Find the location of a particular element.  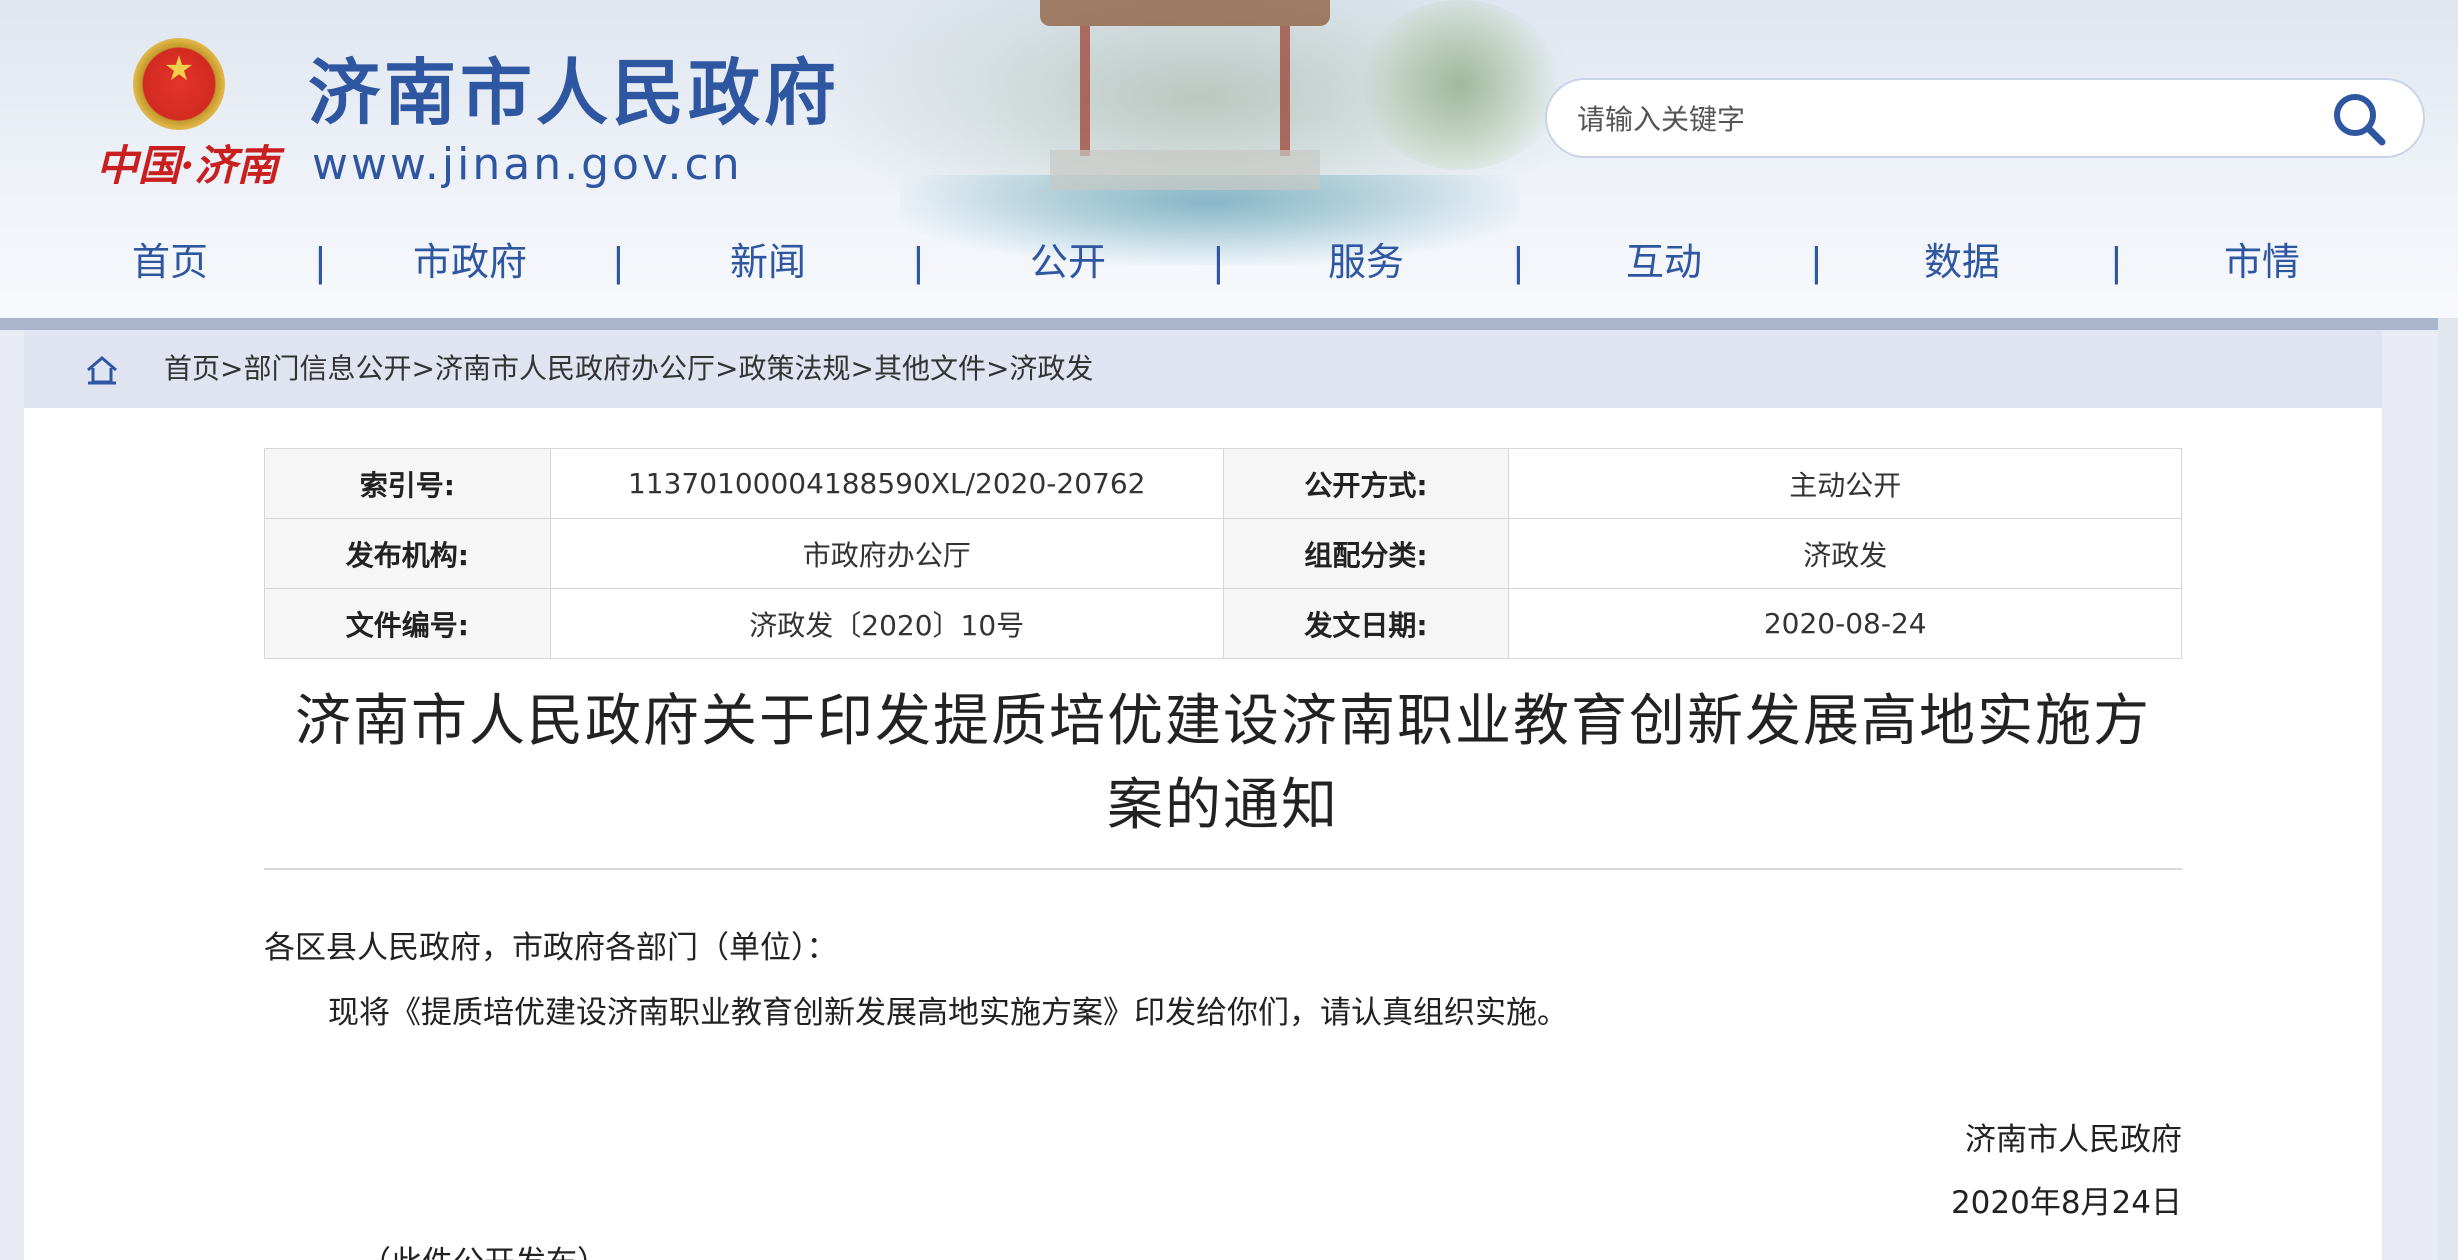

meta-index-label: 索引号: is located at coordinates (407, 483).